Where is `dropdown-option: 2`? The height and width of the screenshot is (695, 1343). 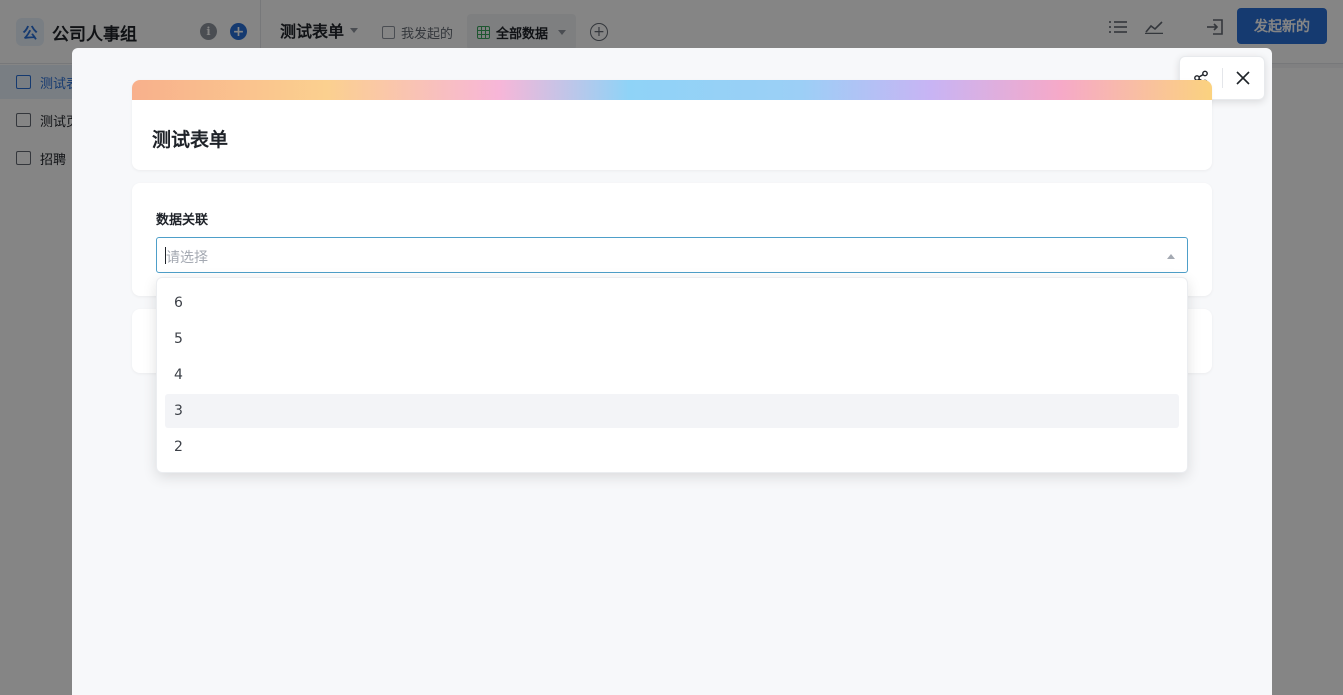
dropdown-option: 2 is located at coordinates (672, 447).